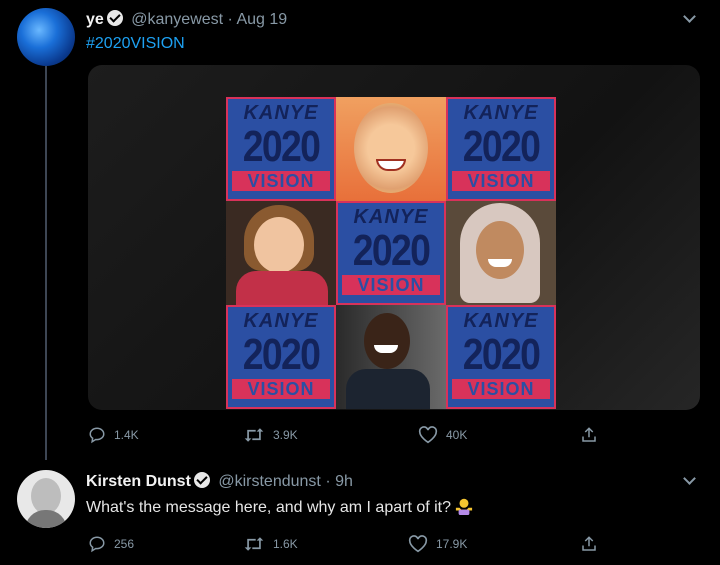 This screenshot has width=720, height=565. What do you see at coordinates (258, 19) in the screenshot?
I see `timestamp: · Aug 19` at bounding box center [258, 19].